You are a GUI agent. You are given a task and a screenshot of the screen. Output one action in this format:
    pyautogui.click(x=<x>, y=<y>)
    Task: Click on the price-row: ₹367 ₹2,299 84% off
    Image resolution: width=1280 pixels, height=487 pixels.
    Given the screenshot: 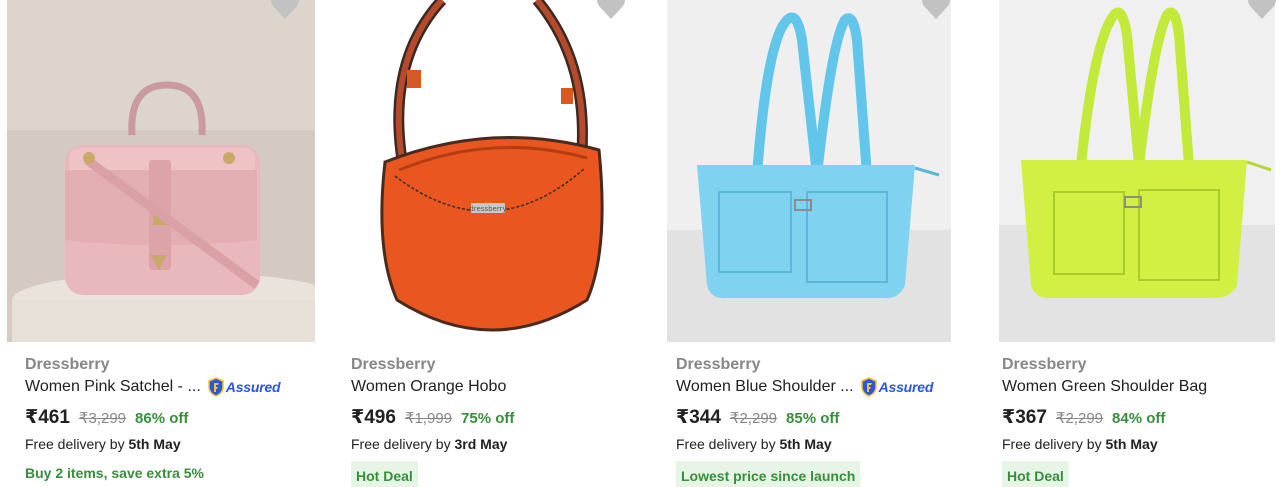 What is the action you would take?
    pyautogui.click(x=1141, y=420)
    